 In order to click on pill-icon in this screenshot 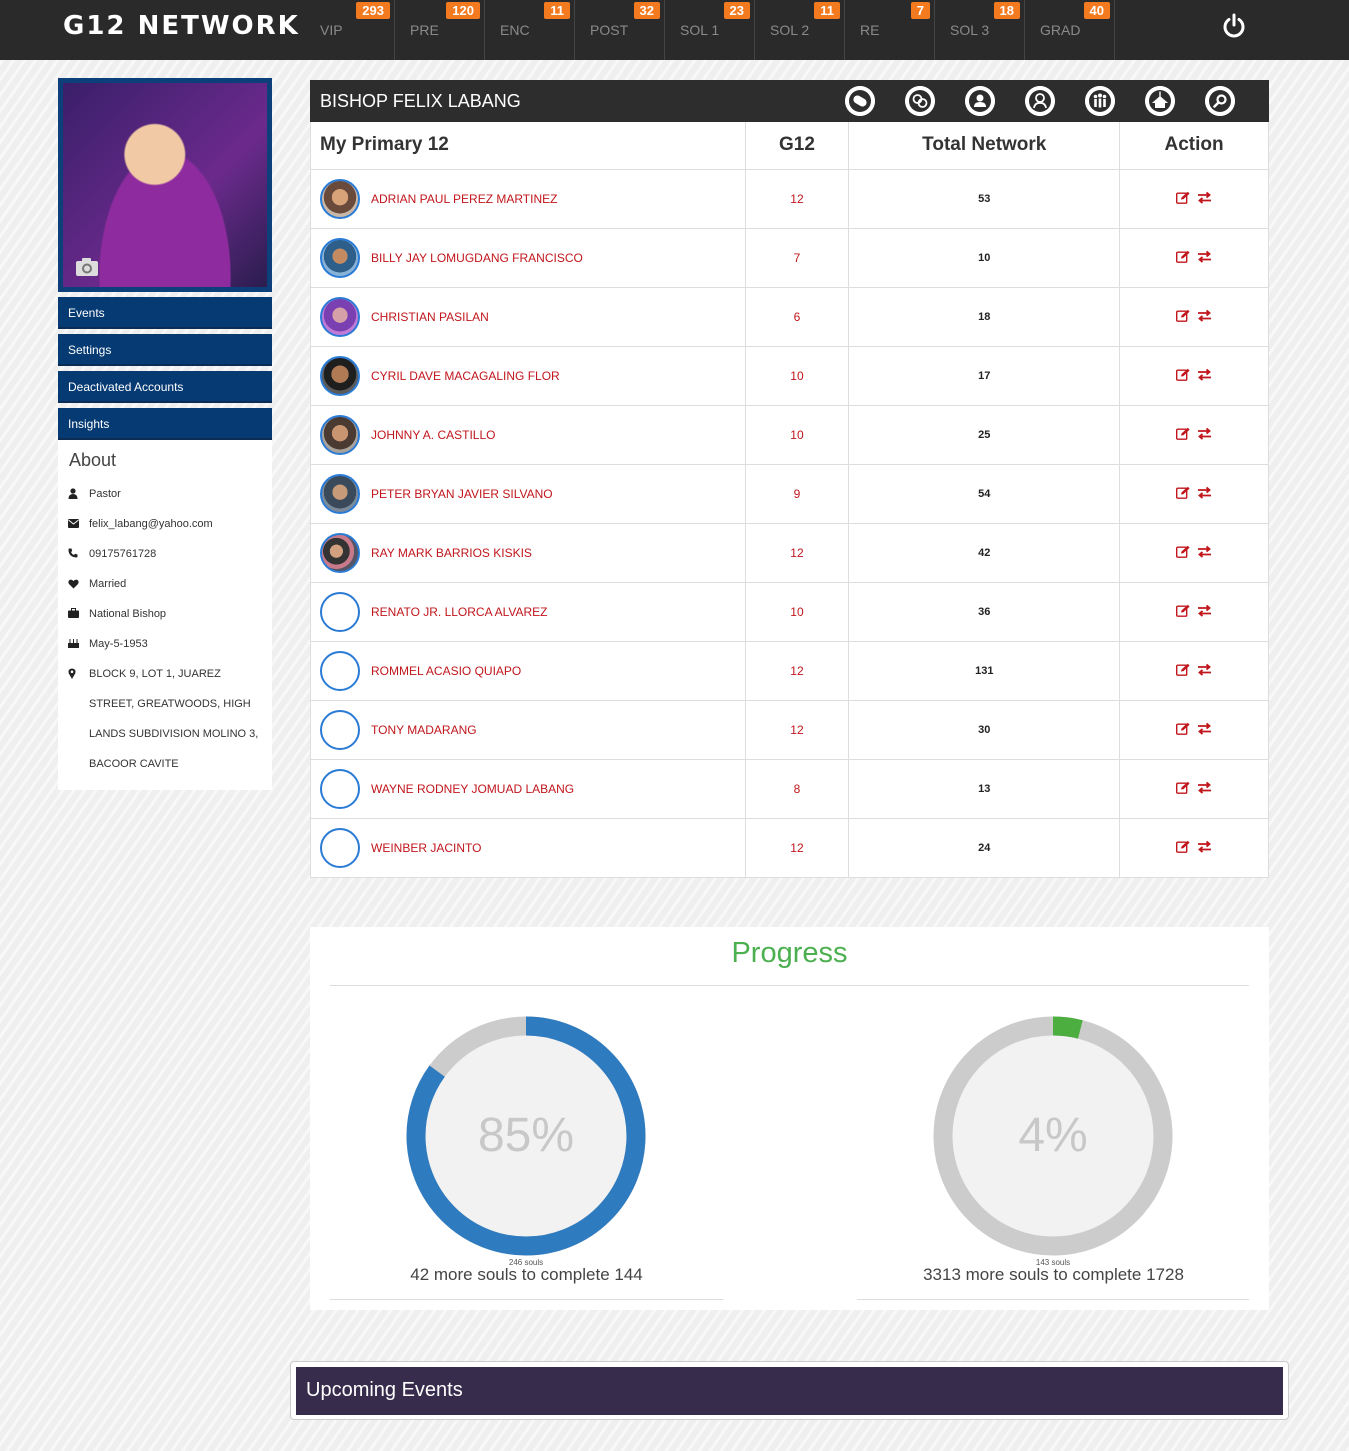, I will do `click(860, 101)`.